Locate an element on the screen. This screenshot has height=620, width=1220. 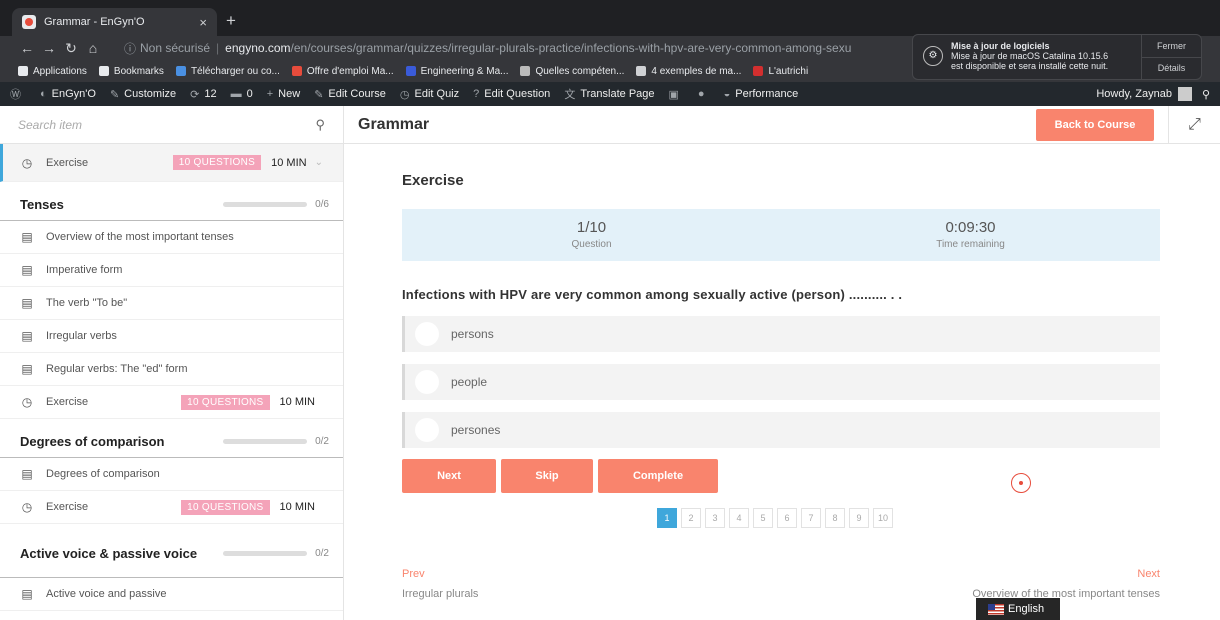
section-header: Tenses 0/6 is located at coordinates (171, 204).